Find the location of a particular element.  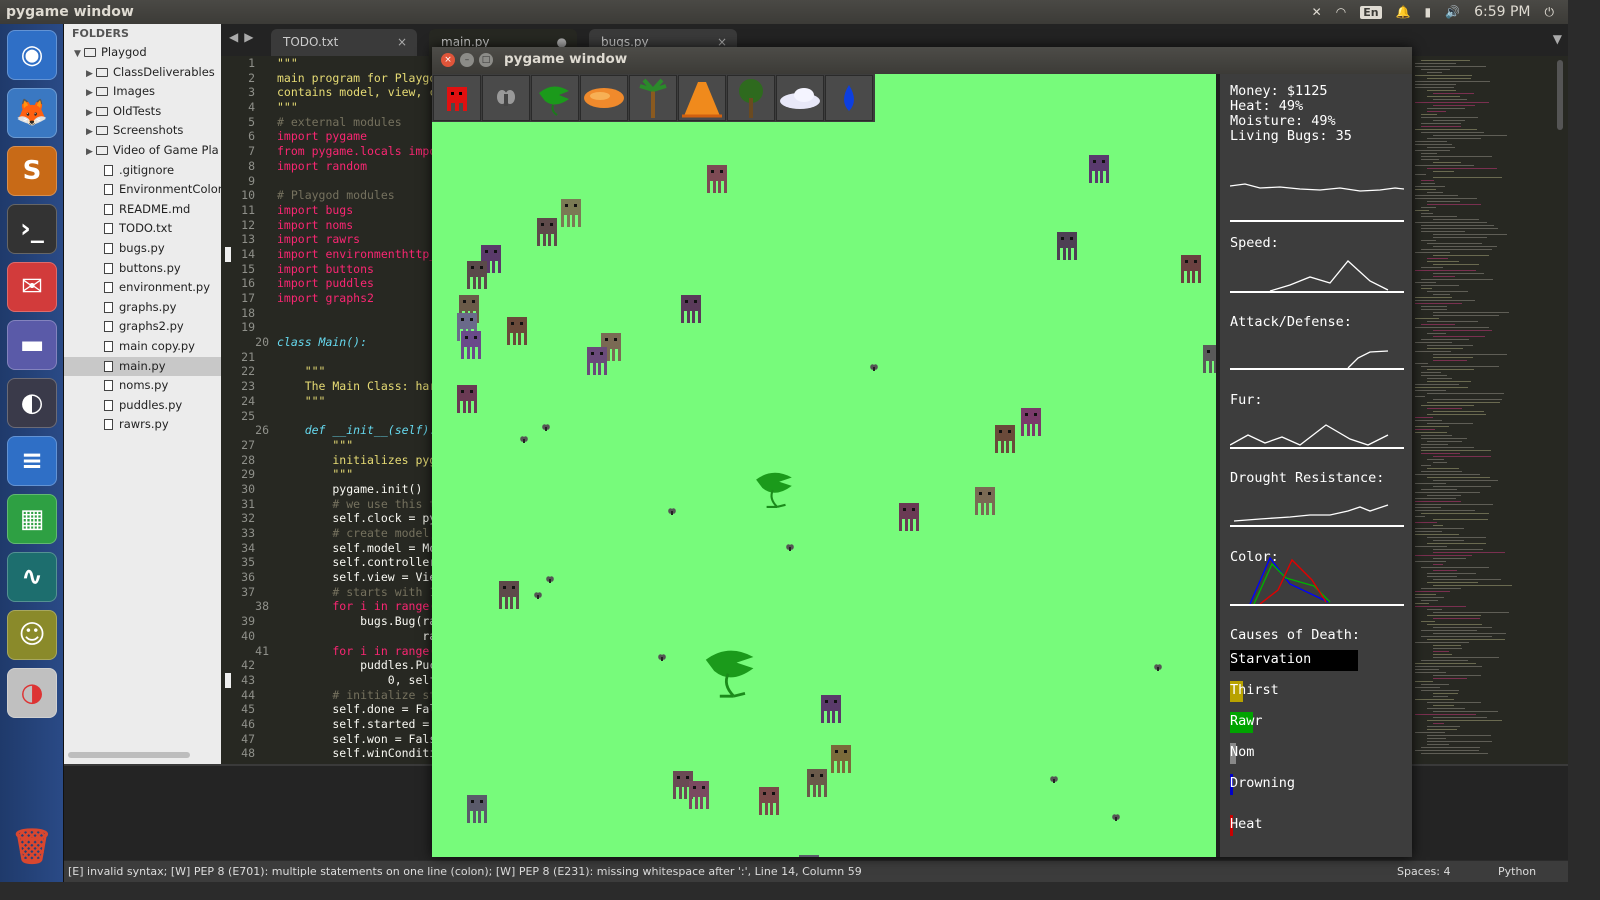

close-icon: × is located at coordinates (402, 42).